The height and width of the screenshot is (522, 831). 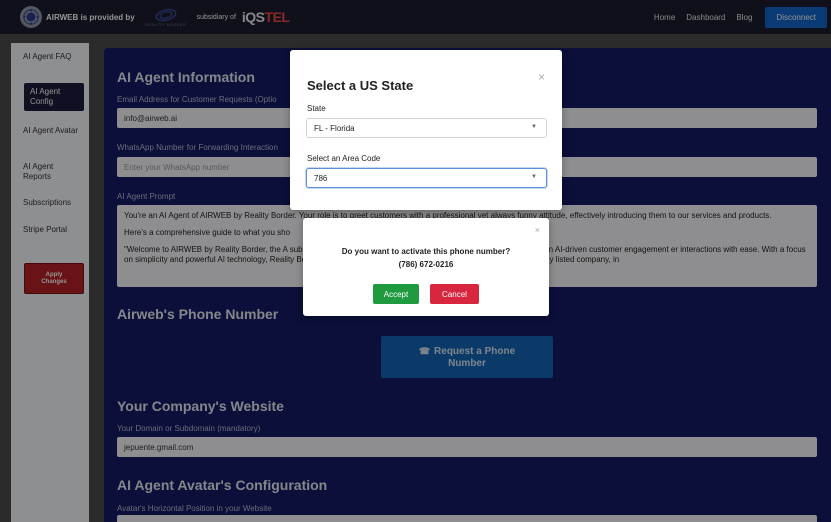 I want to click on state-label: State, so click(x=316, y=108).